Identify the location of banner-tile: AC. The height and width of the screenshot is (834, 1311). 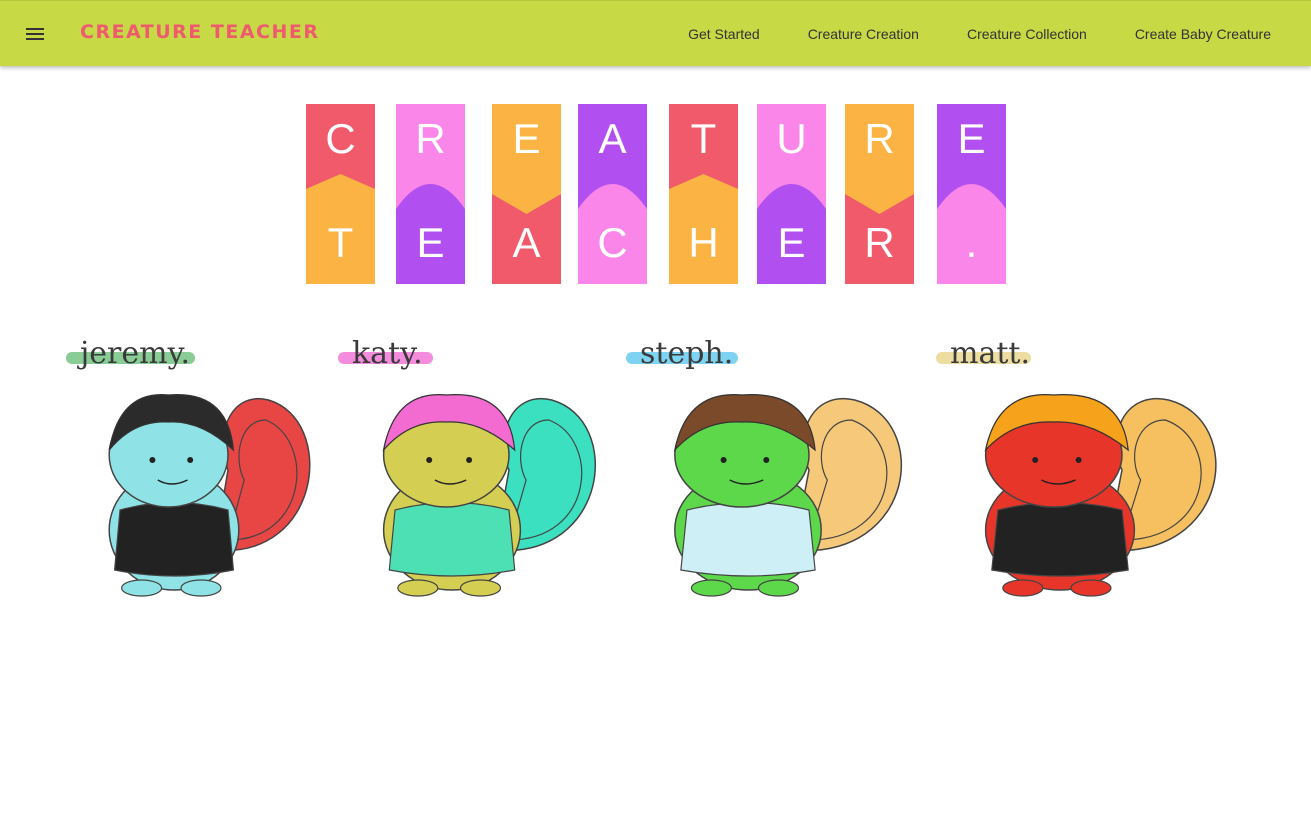
(612, 194).